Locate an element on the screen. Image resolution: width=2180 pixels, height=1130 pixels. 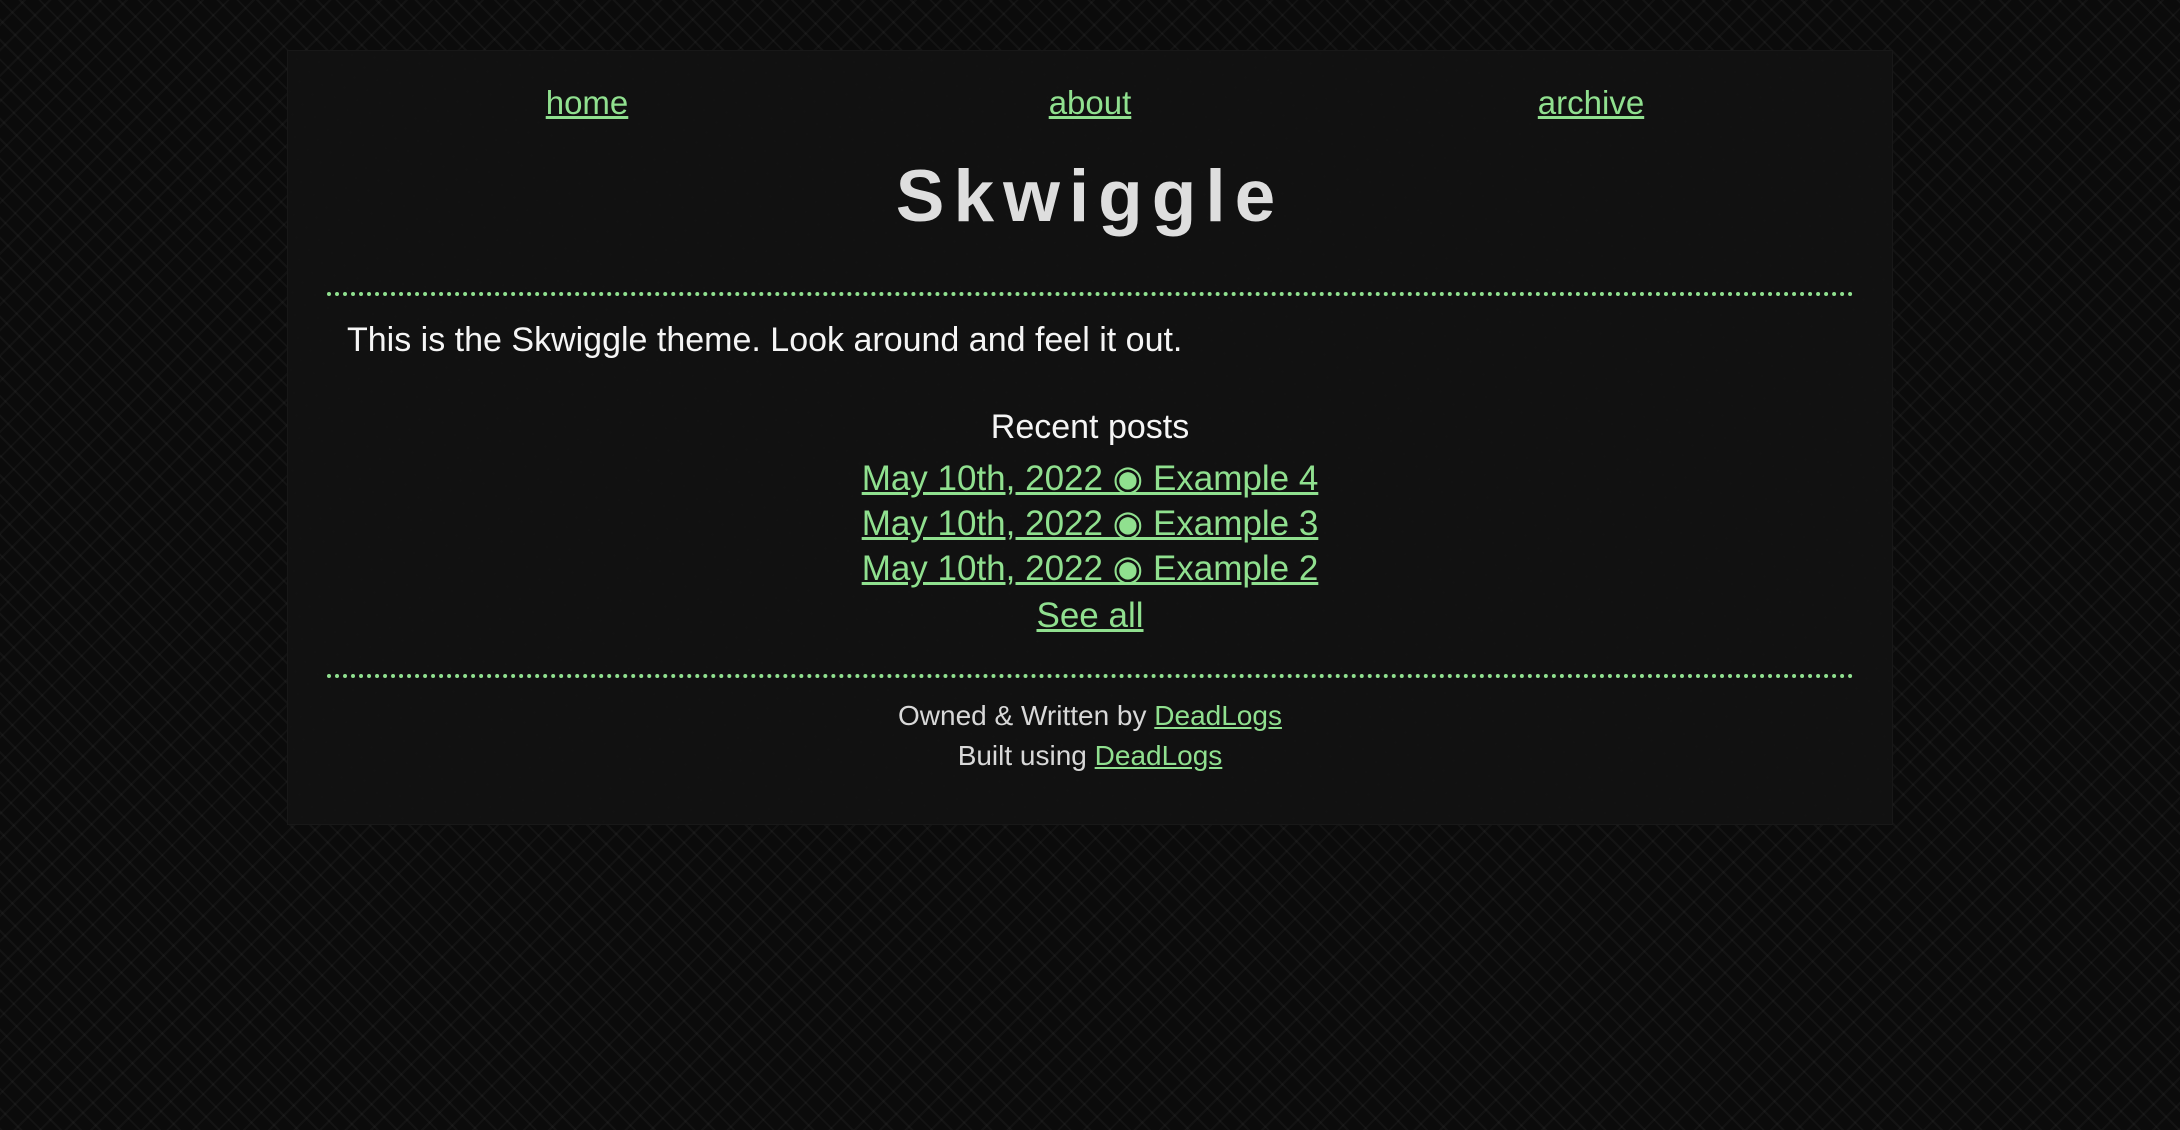
recent-post-link: May 10th, 2022 ◉ Example 4 is located at coordinates (1090, 478).